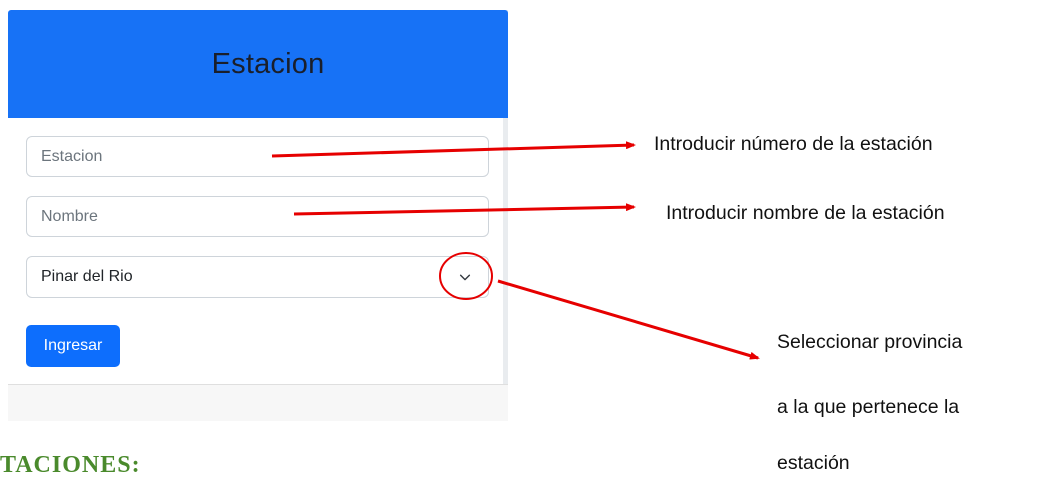 The image size is (1048, 477). Describe the element at coordinates (268, 63) in the screenshot. I see `card-title: Estacion` at that location.